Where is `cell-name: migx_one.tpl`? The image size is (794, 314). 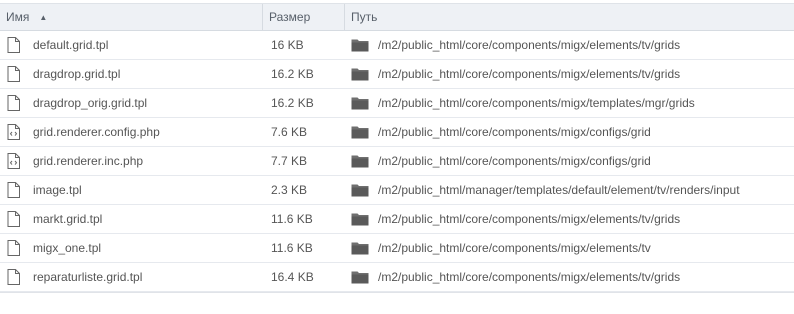
cell-name: migx_one.tpl is located at coordinates (131, 248).